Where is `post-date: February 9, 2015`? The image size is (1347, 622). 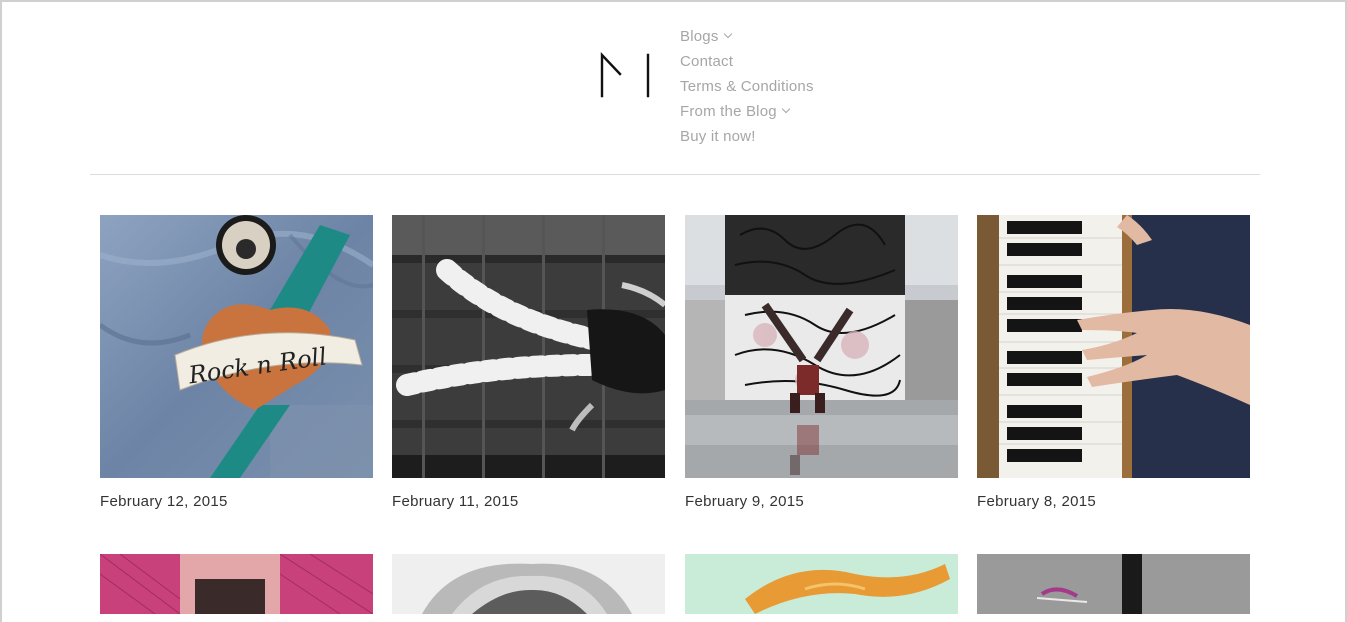
post-date: February 9, 2015 is located at coordinates (821, 501).